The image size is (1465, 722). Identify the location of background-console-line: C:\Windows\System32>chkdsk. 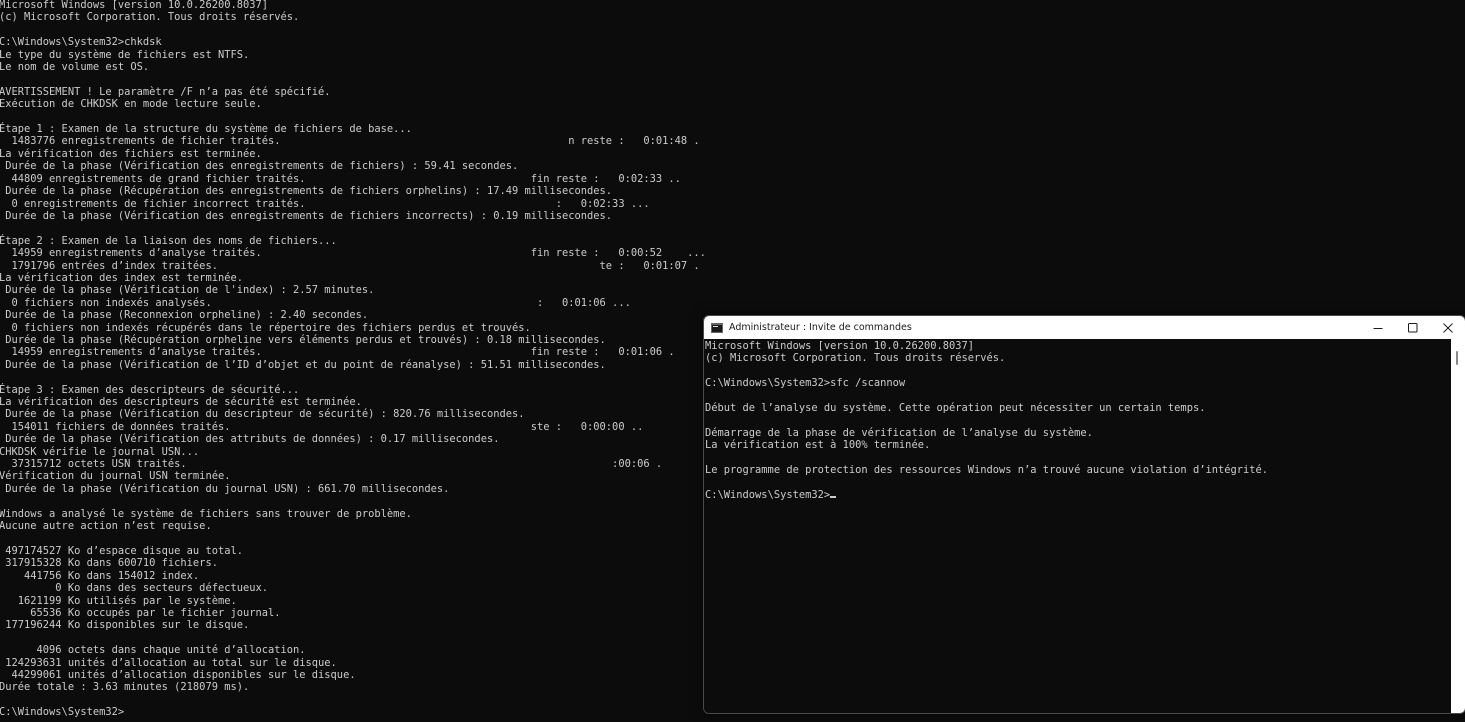
(81, 42).